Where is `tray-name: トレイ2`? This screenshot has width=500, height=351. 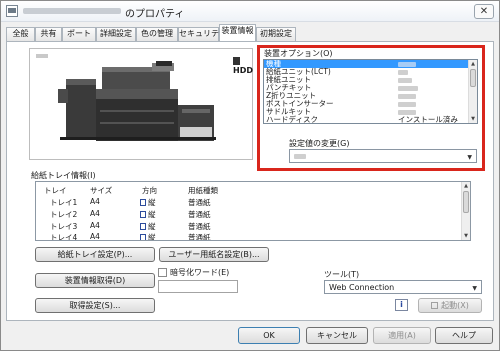
tray-name: トレイ2 is located at coordinates (64, 214).